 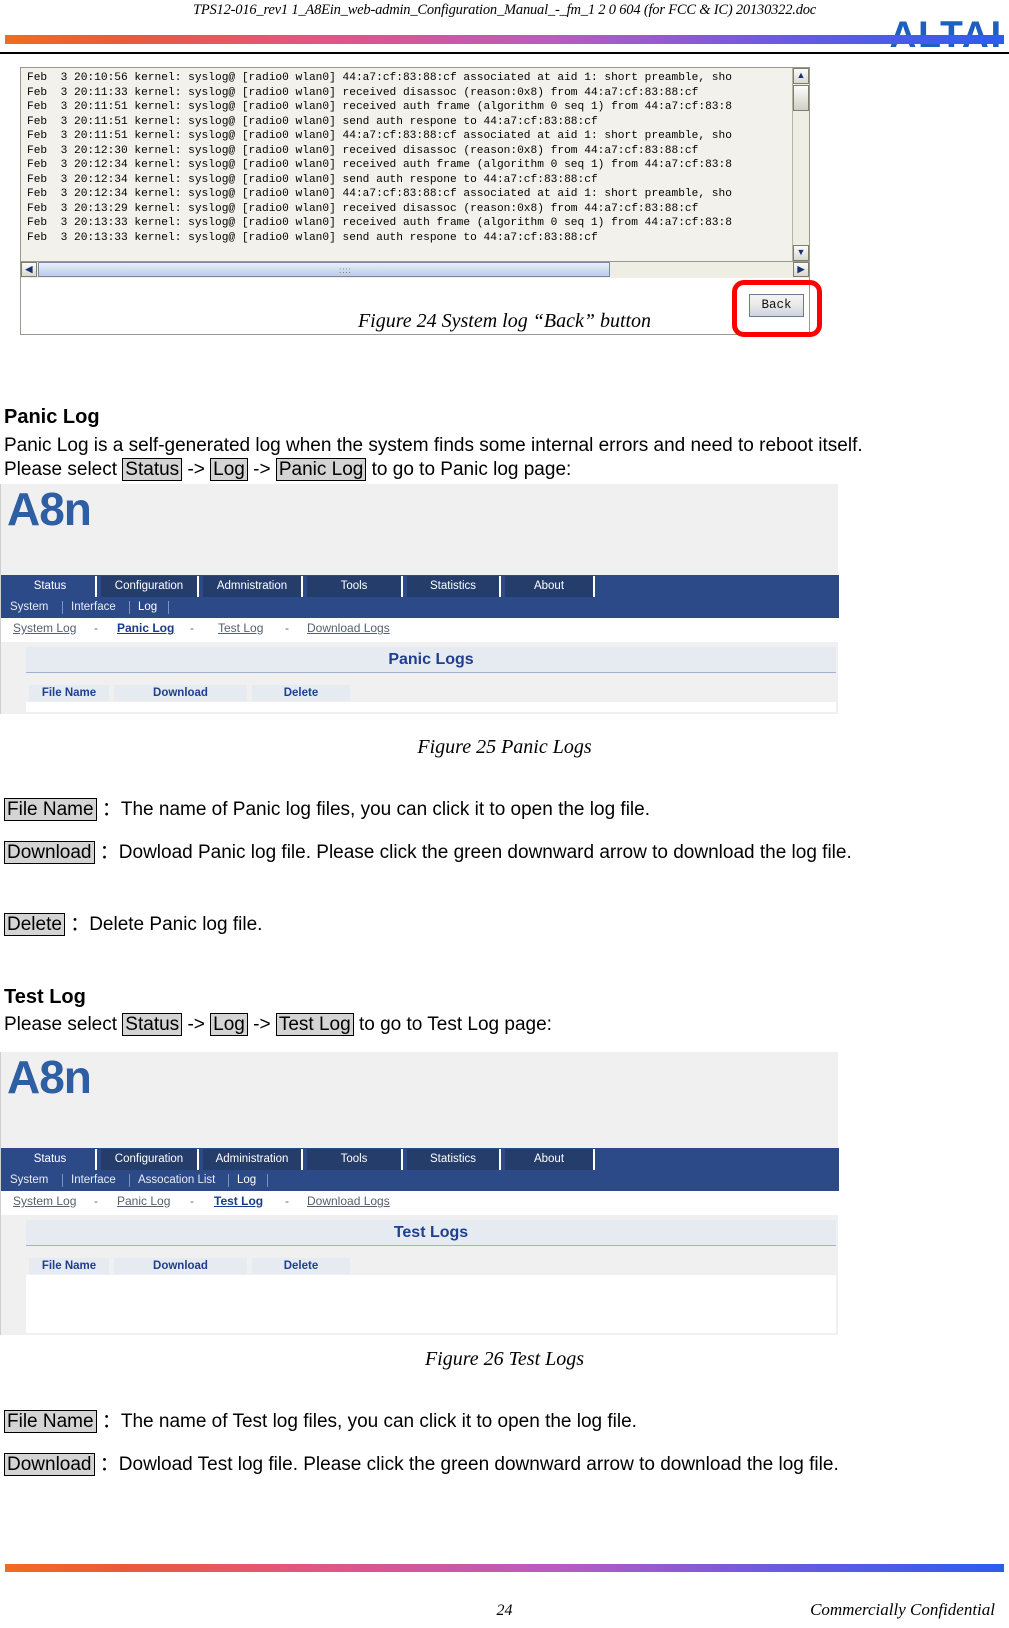 What do you see at coordinates (454, 586) in the screenshot?
I see `tab-statistics: Statistics` at bounding box center [454, 586].